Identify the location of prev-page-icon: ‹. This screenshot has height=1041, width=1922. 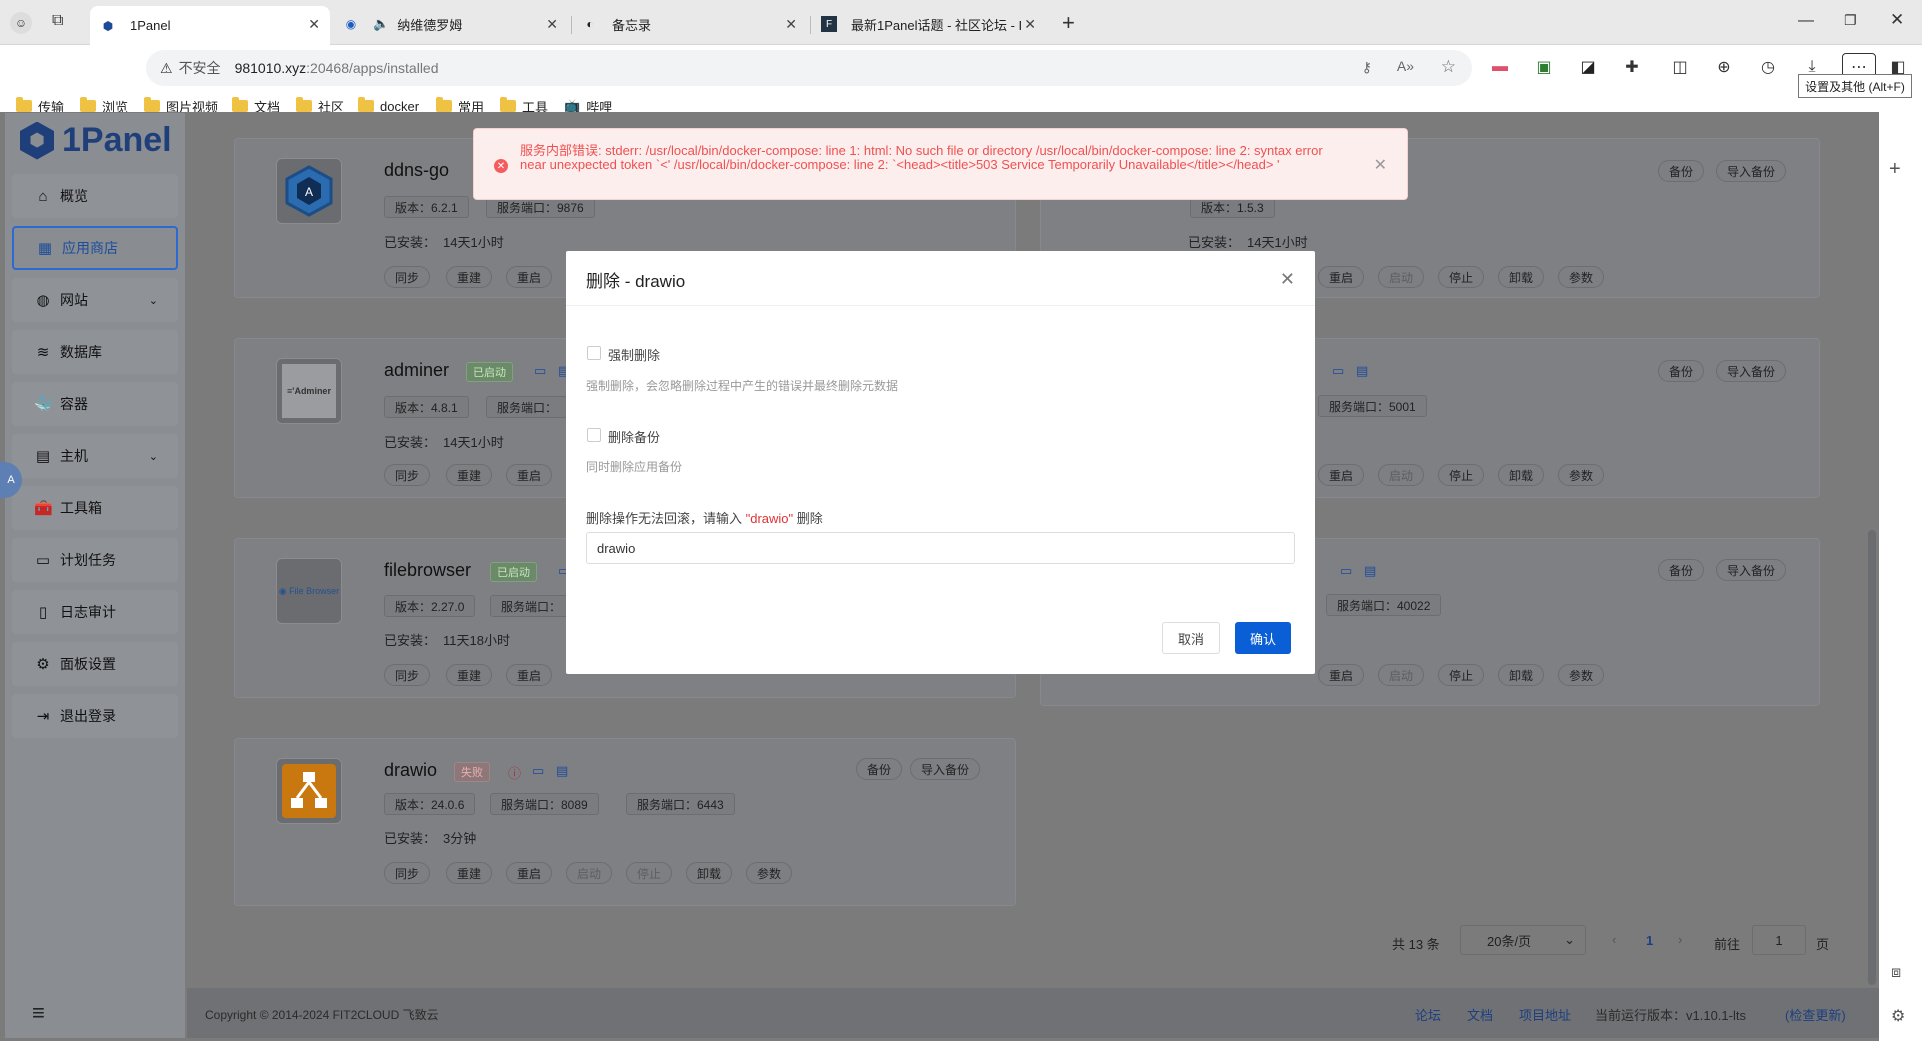
(1614, 939).